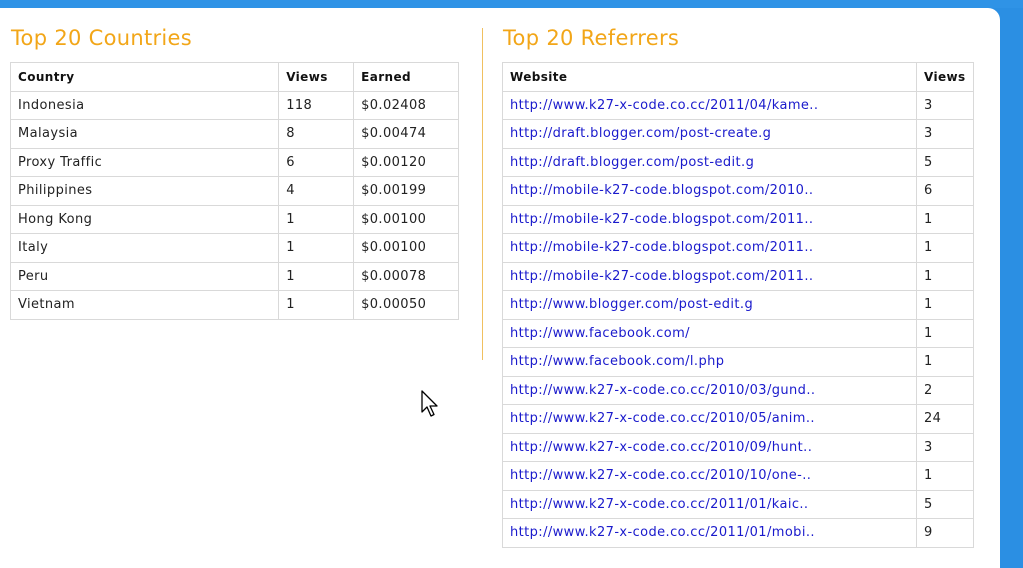  I want to click on referrer-link: http://www.facebook.com/, so click(600, 333).